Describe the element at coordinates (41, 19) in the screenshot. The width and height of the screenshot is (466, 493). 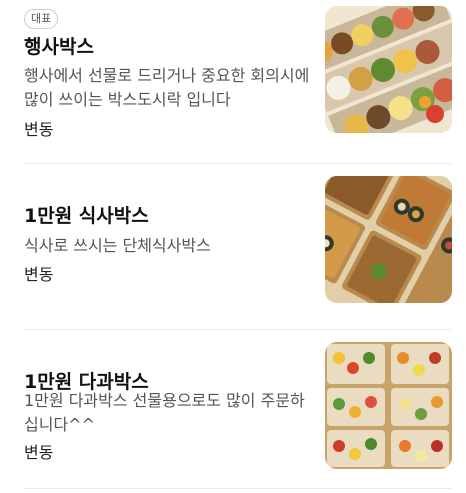
I see `featured-badge: 대표` at that location.